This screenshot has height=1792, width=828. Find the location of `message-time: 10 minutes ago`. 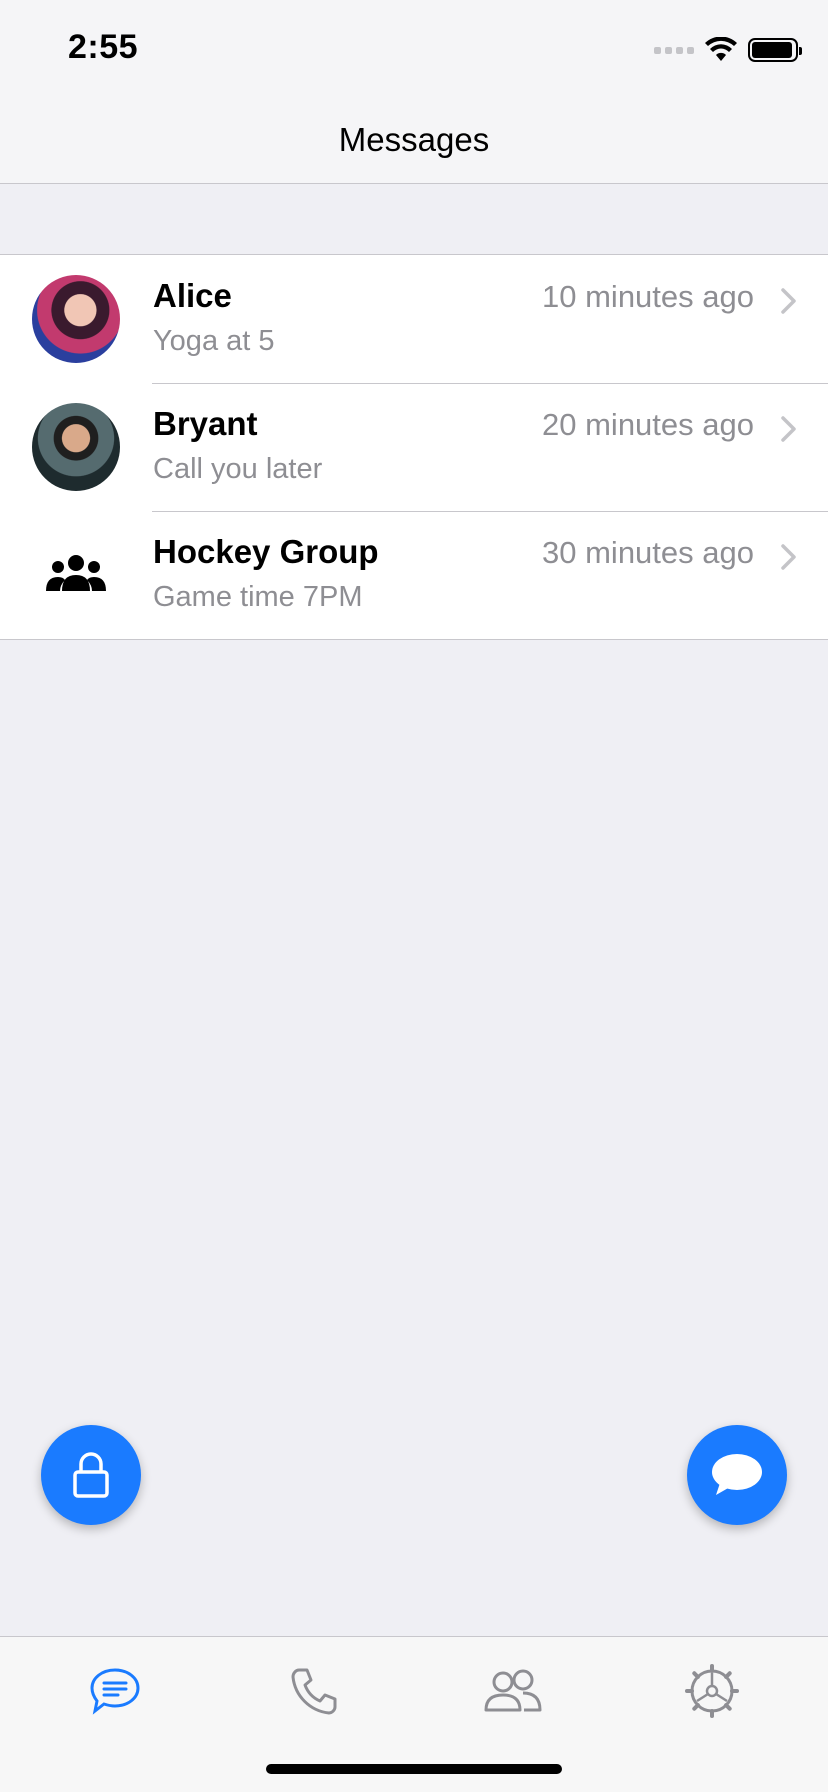

message-time: 10 minutes ago is located at coordinates (648, 296).